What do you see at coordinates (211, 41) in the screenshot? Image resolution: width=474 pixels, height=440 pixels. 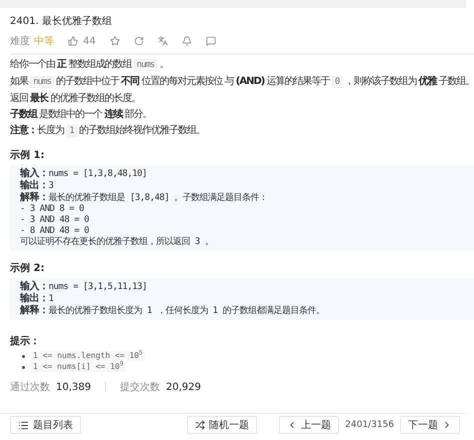 I see `comment-icon` at bounding box center [211, 41].